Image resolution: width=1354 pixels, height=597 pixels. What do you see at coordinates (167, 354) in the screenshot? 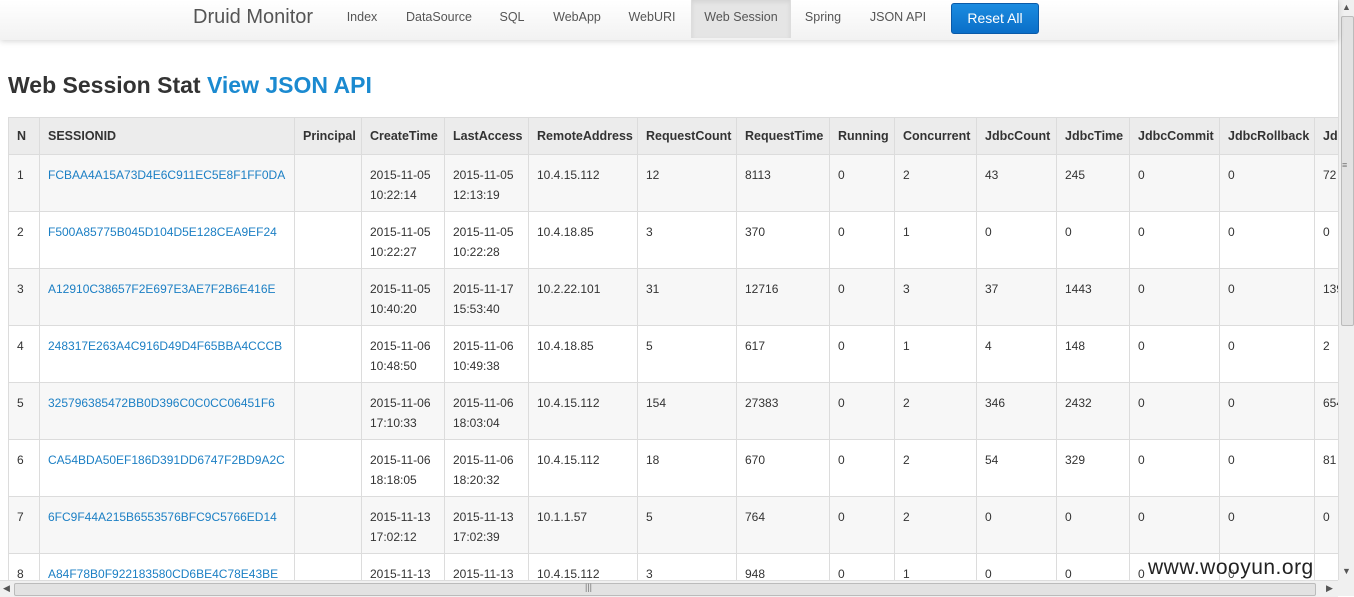
I see `session-id-link: 248317E263A4C916D49D4F65BBA4CCCB` at bounding box center [167, 354].